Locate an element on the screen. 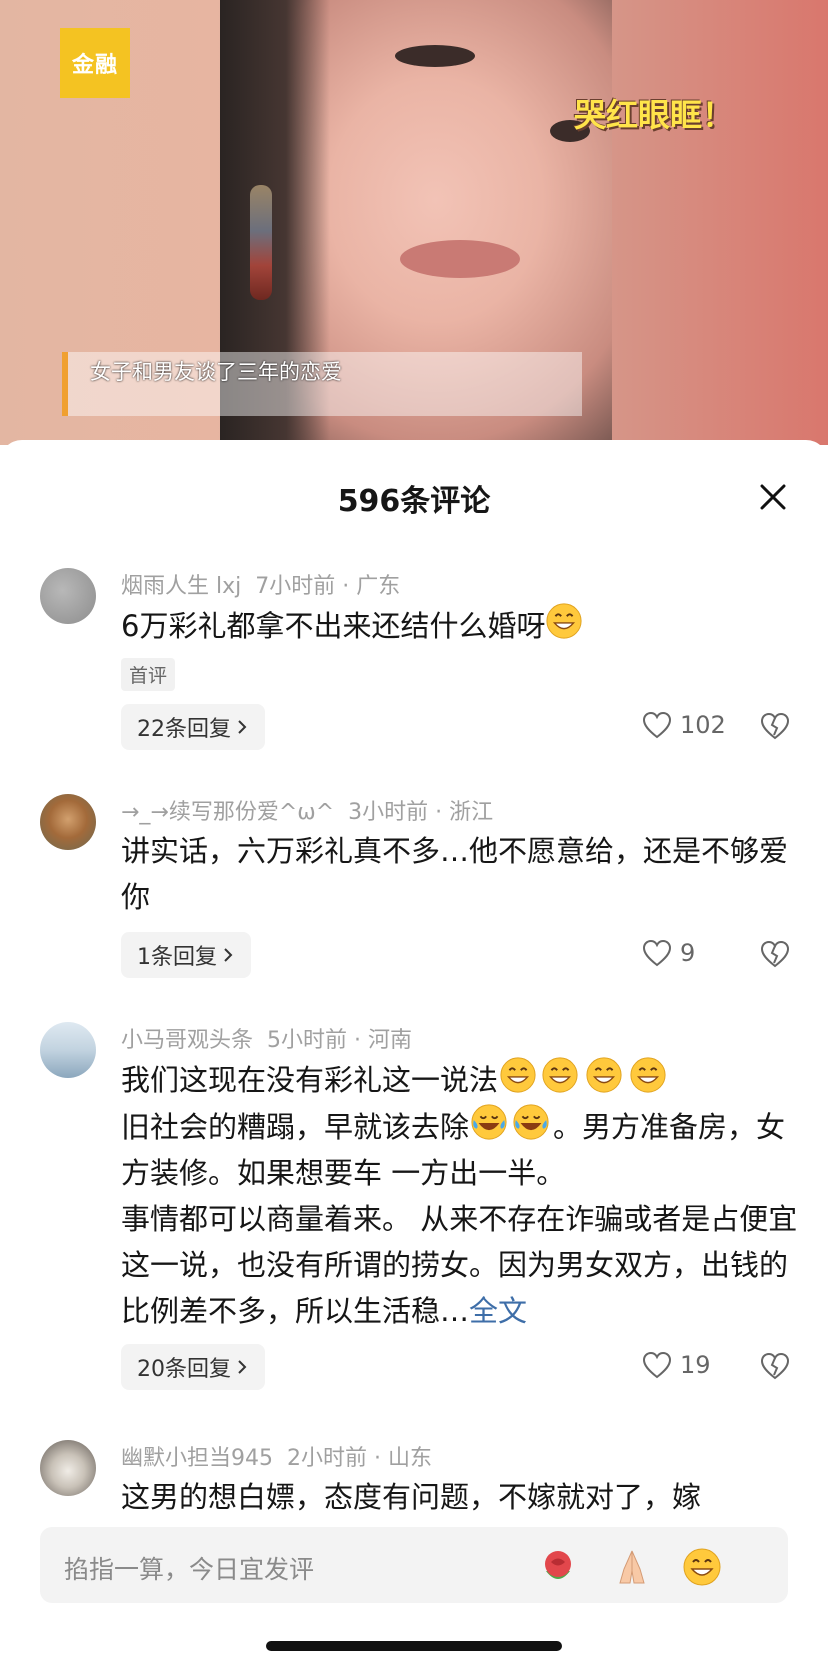 The image size is (828, 1654). comment-meta: →_→续写那份爱^ω^ 3小时前 · 浙江 is located at coordinates (307, 812).